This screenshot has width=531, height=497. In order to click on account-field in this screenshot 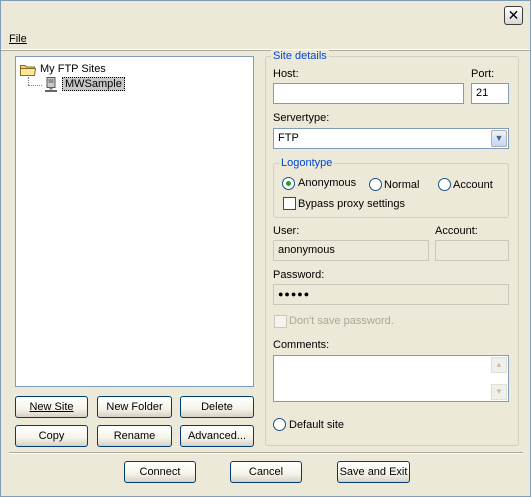, I will do `click(472, 250)`.